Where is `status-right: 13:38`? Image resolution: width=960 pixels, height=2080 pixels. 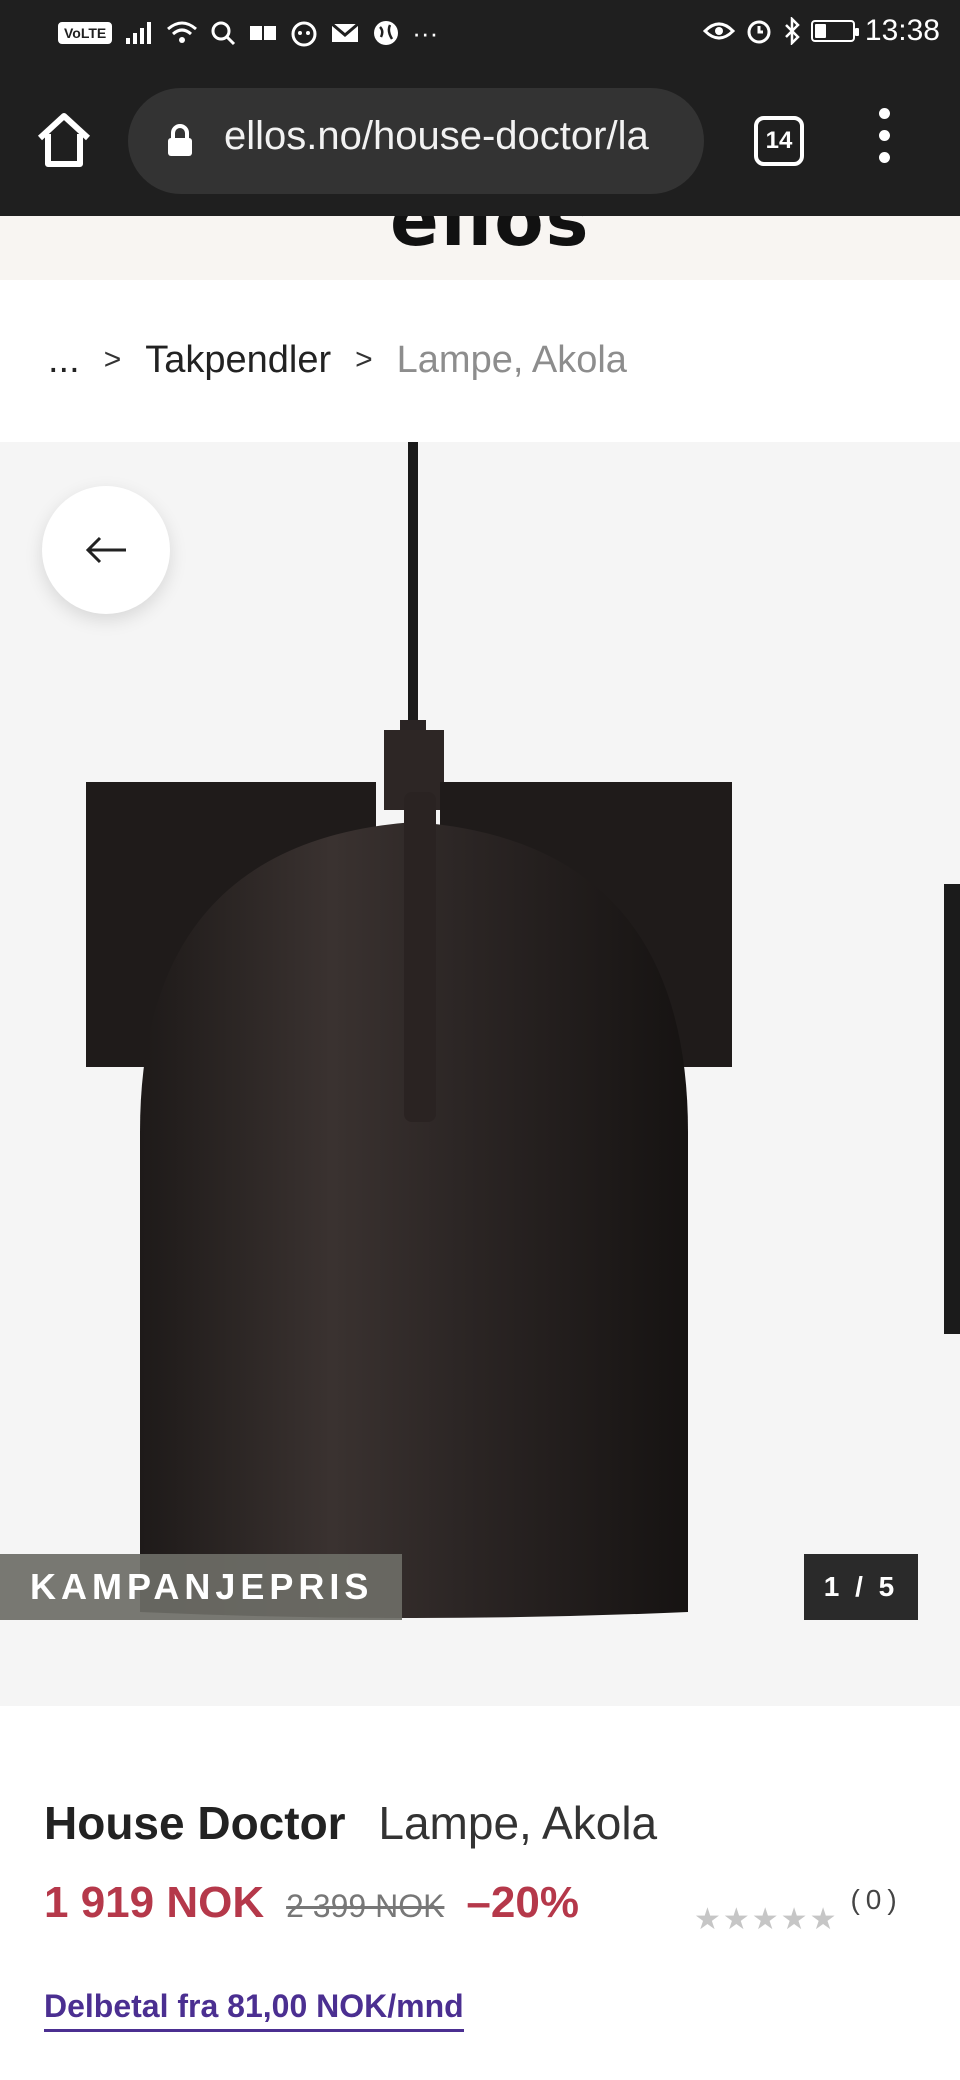
status-right: 13:38 is located at coordinates (821, 31).